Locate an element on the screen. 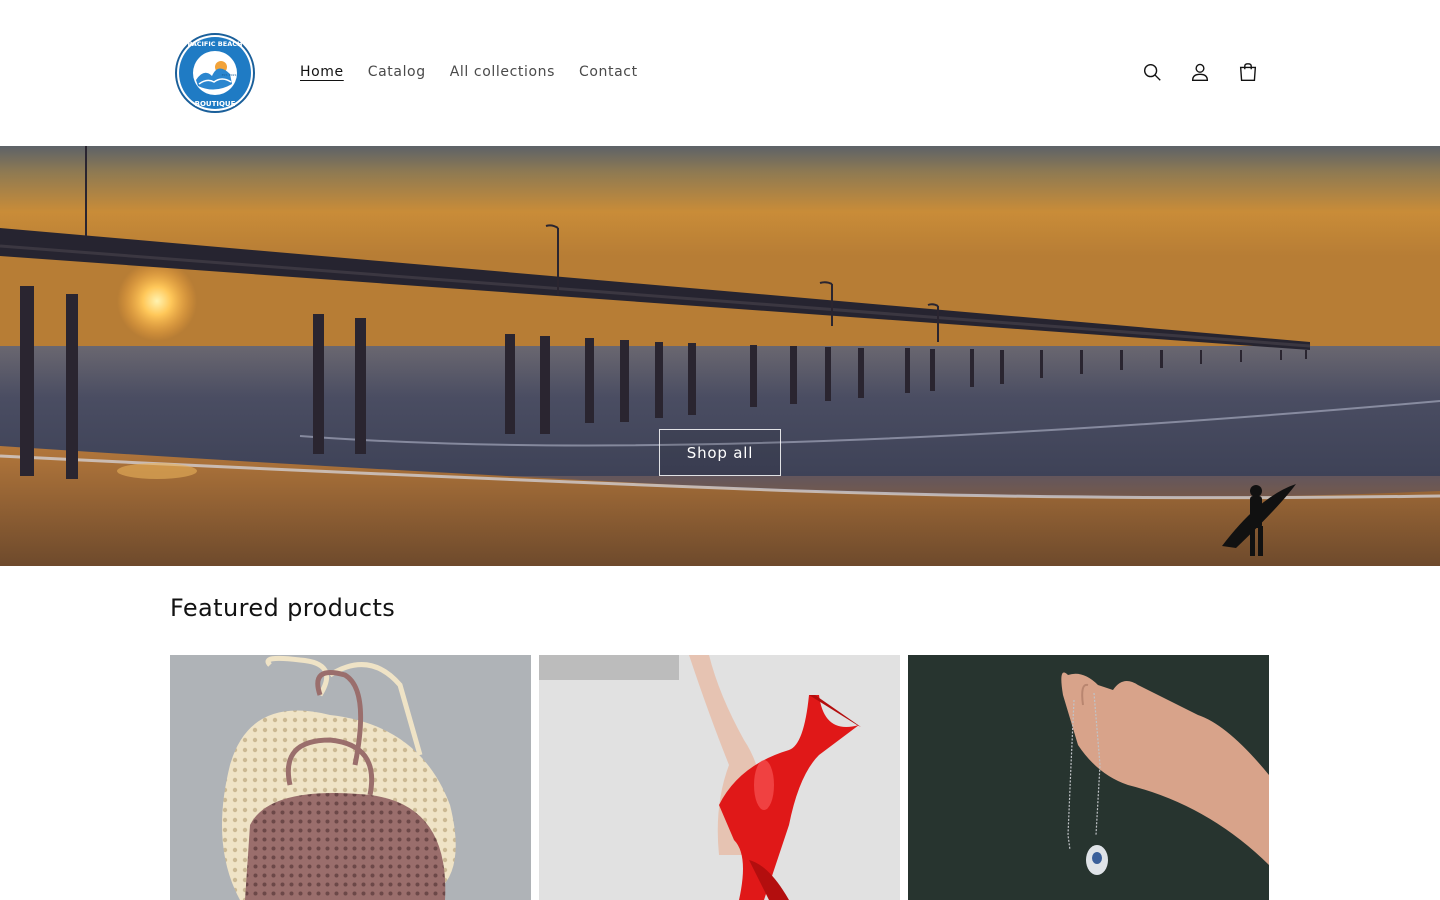  product-card-crochet-bags is located at coordinates (350, 777).